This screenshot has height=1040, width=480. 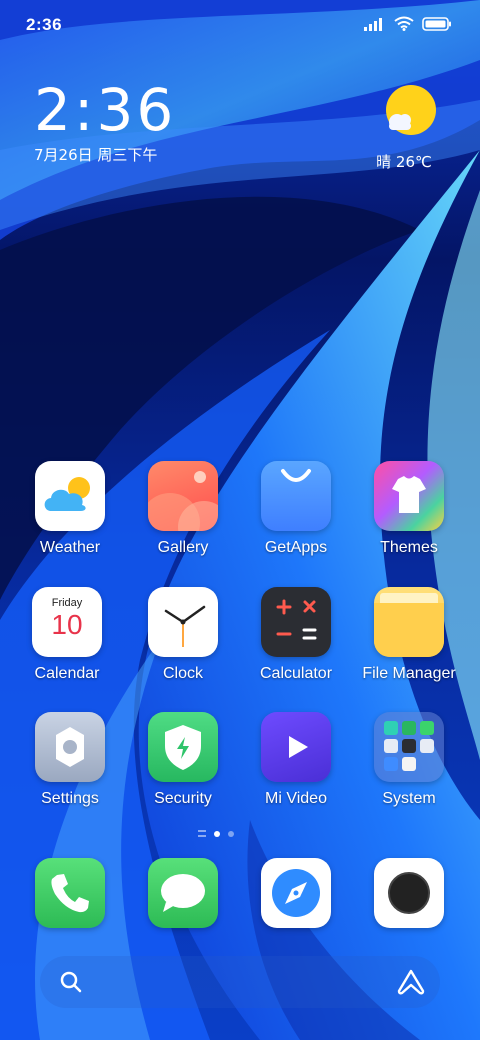 What do you see at coordinates (409, 747) in the screenshot?
I see `system-folder-icon` at bounding box center [409, 747].